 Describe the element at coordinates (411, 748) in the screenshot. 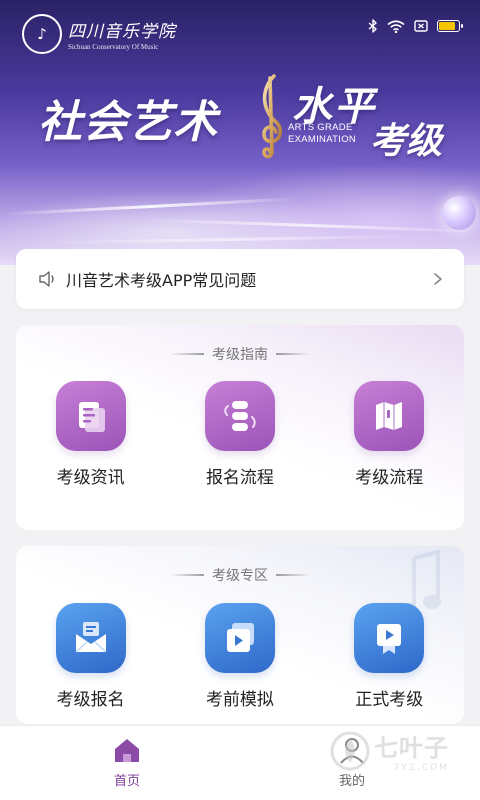

I see `watermark-cn: 七叶子` at that location.